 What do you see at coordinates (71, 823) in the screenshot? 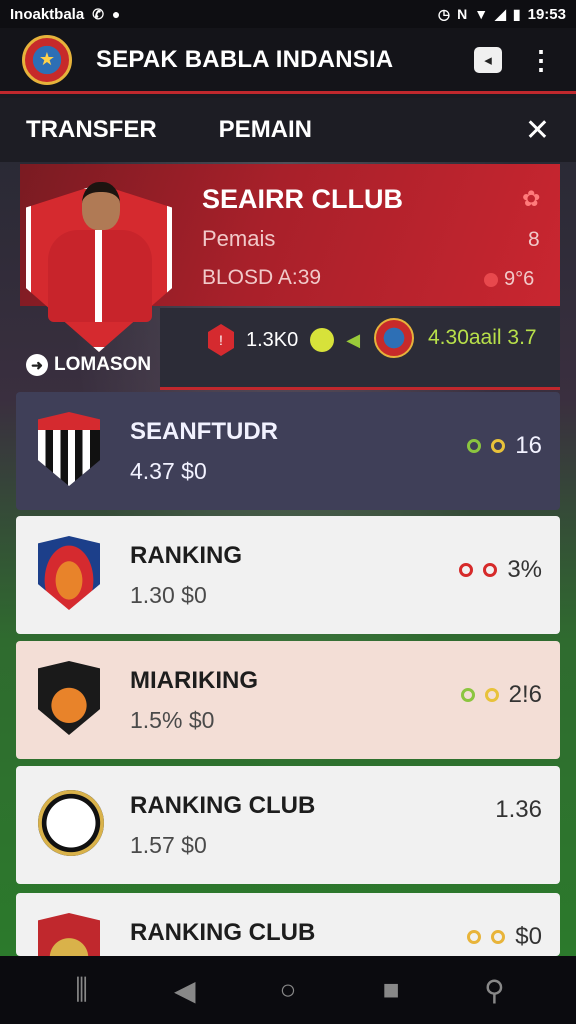
I see `panther-circle-icon` at bounding box center [71, 823].